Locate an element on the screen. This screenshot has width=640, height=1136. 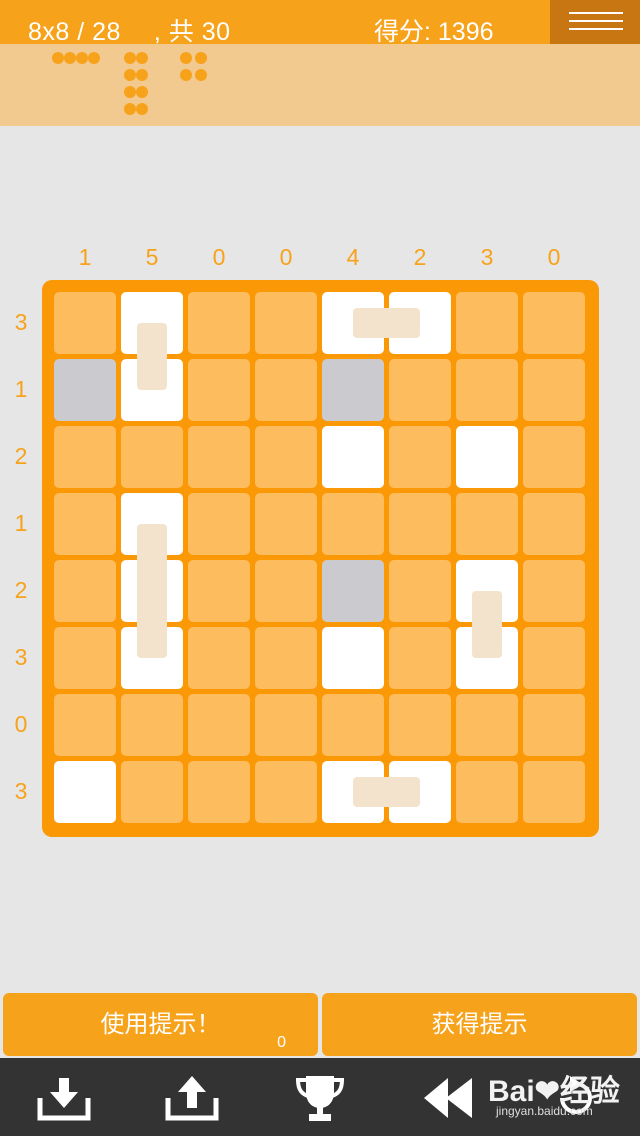
upload-icon is located at coordinates (192, 1098).